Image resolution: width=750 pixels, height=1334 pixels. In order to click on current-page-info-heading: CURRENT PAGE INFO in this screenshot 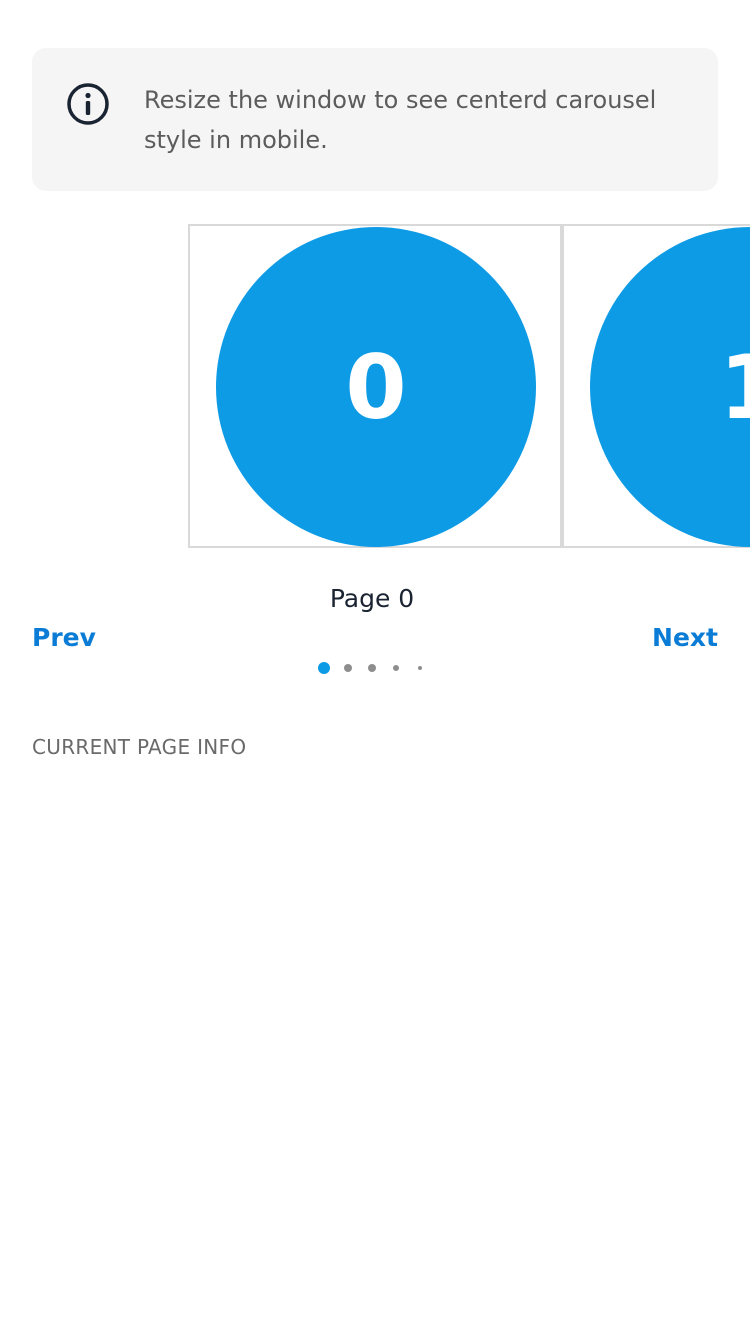, I will do `click(139, 747)`.